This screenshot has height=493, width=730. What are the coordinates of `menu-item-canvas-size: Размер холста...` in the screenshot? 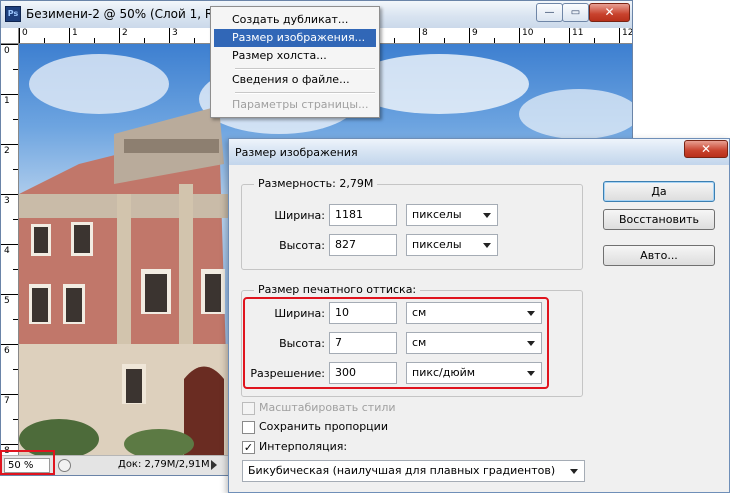 It's located at (295, 56).